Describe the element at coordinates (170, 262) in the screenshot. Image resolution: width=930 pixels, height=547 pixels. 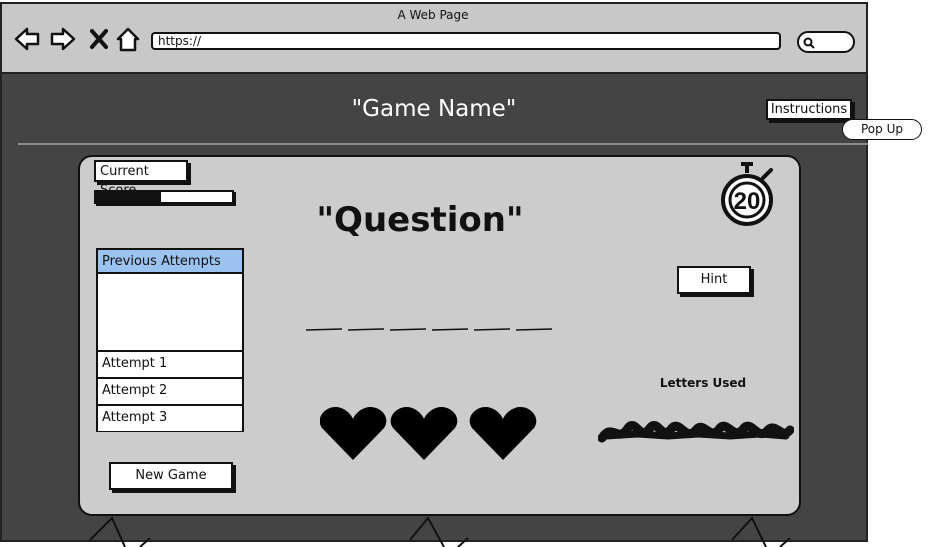
I see `previous-attempts-header: Previous Attempts` at that location.